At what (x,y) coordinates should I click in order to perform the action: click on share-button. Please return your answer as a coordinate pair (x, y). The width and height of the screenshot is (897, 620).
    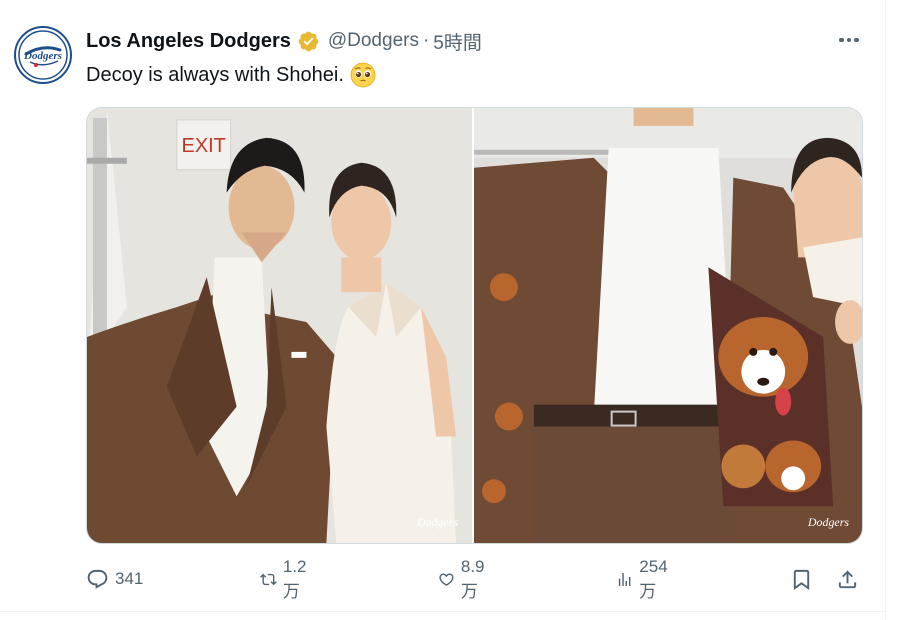
    Looking at the image, I should click on (847, 579).